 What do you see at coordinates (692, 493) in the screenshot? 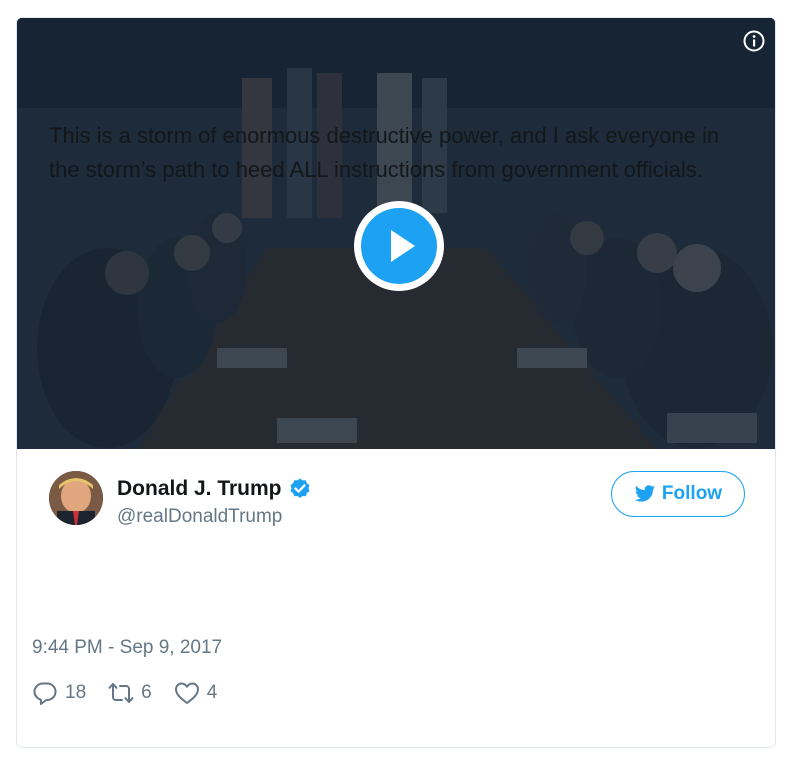
I see `follow-label: Follow` at bounding box center [692, 493].